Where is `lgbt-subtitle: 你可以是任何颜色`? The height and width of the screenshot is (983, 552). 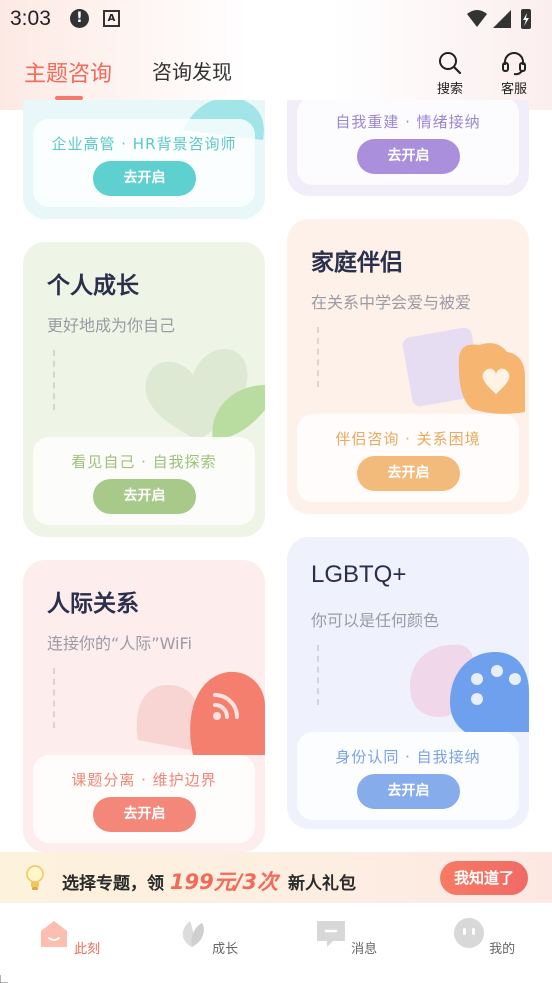 lgbt-subtitle: 你可以是任何颜色 is located at coordinates (375, 620).